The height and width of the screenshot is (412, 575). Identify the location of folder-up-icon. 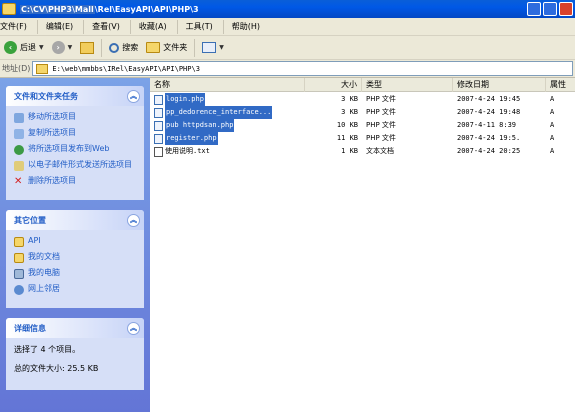
(87, 47).